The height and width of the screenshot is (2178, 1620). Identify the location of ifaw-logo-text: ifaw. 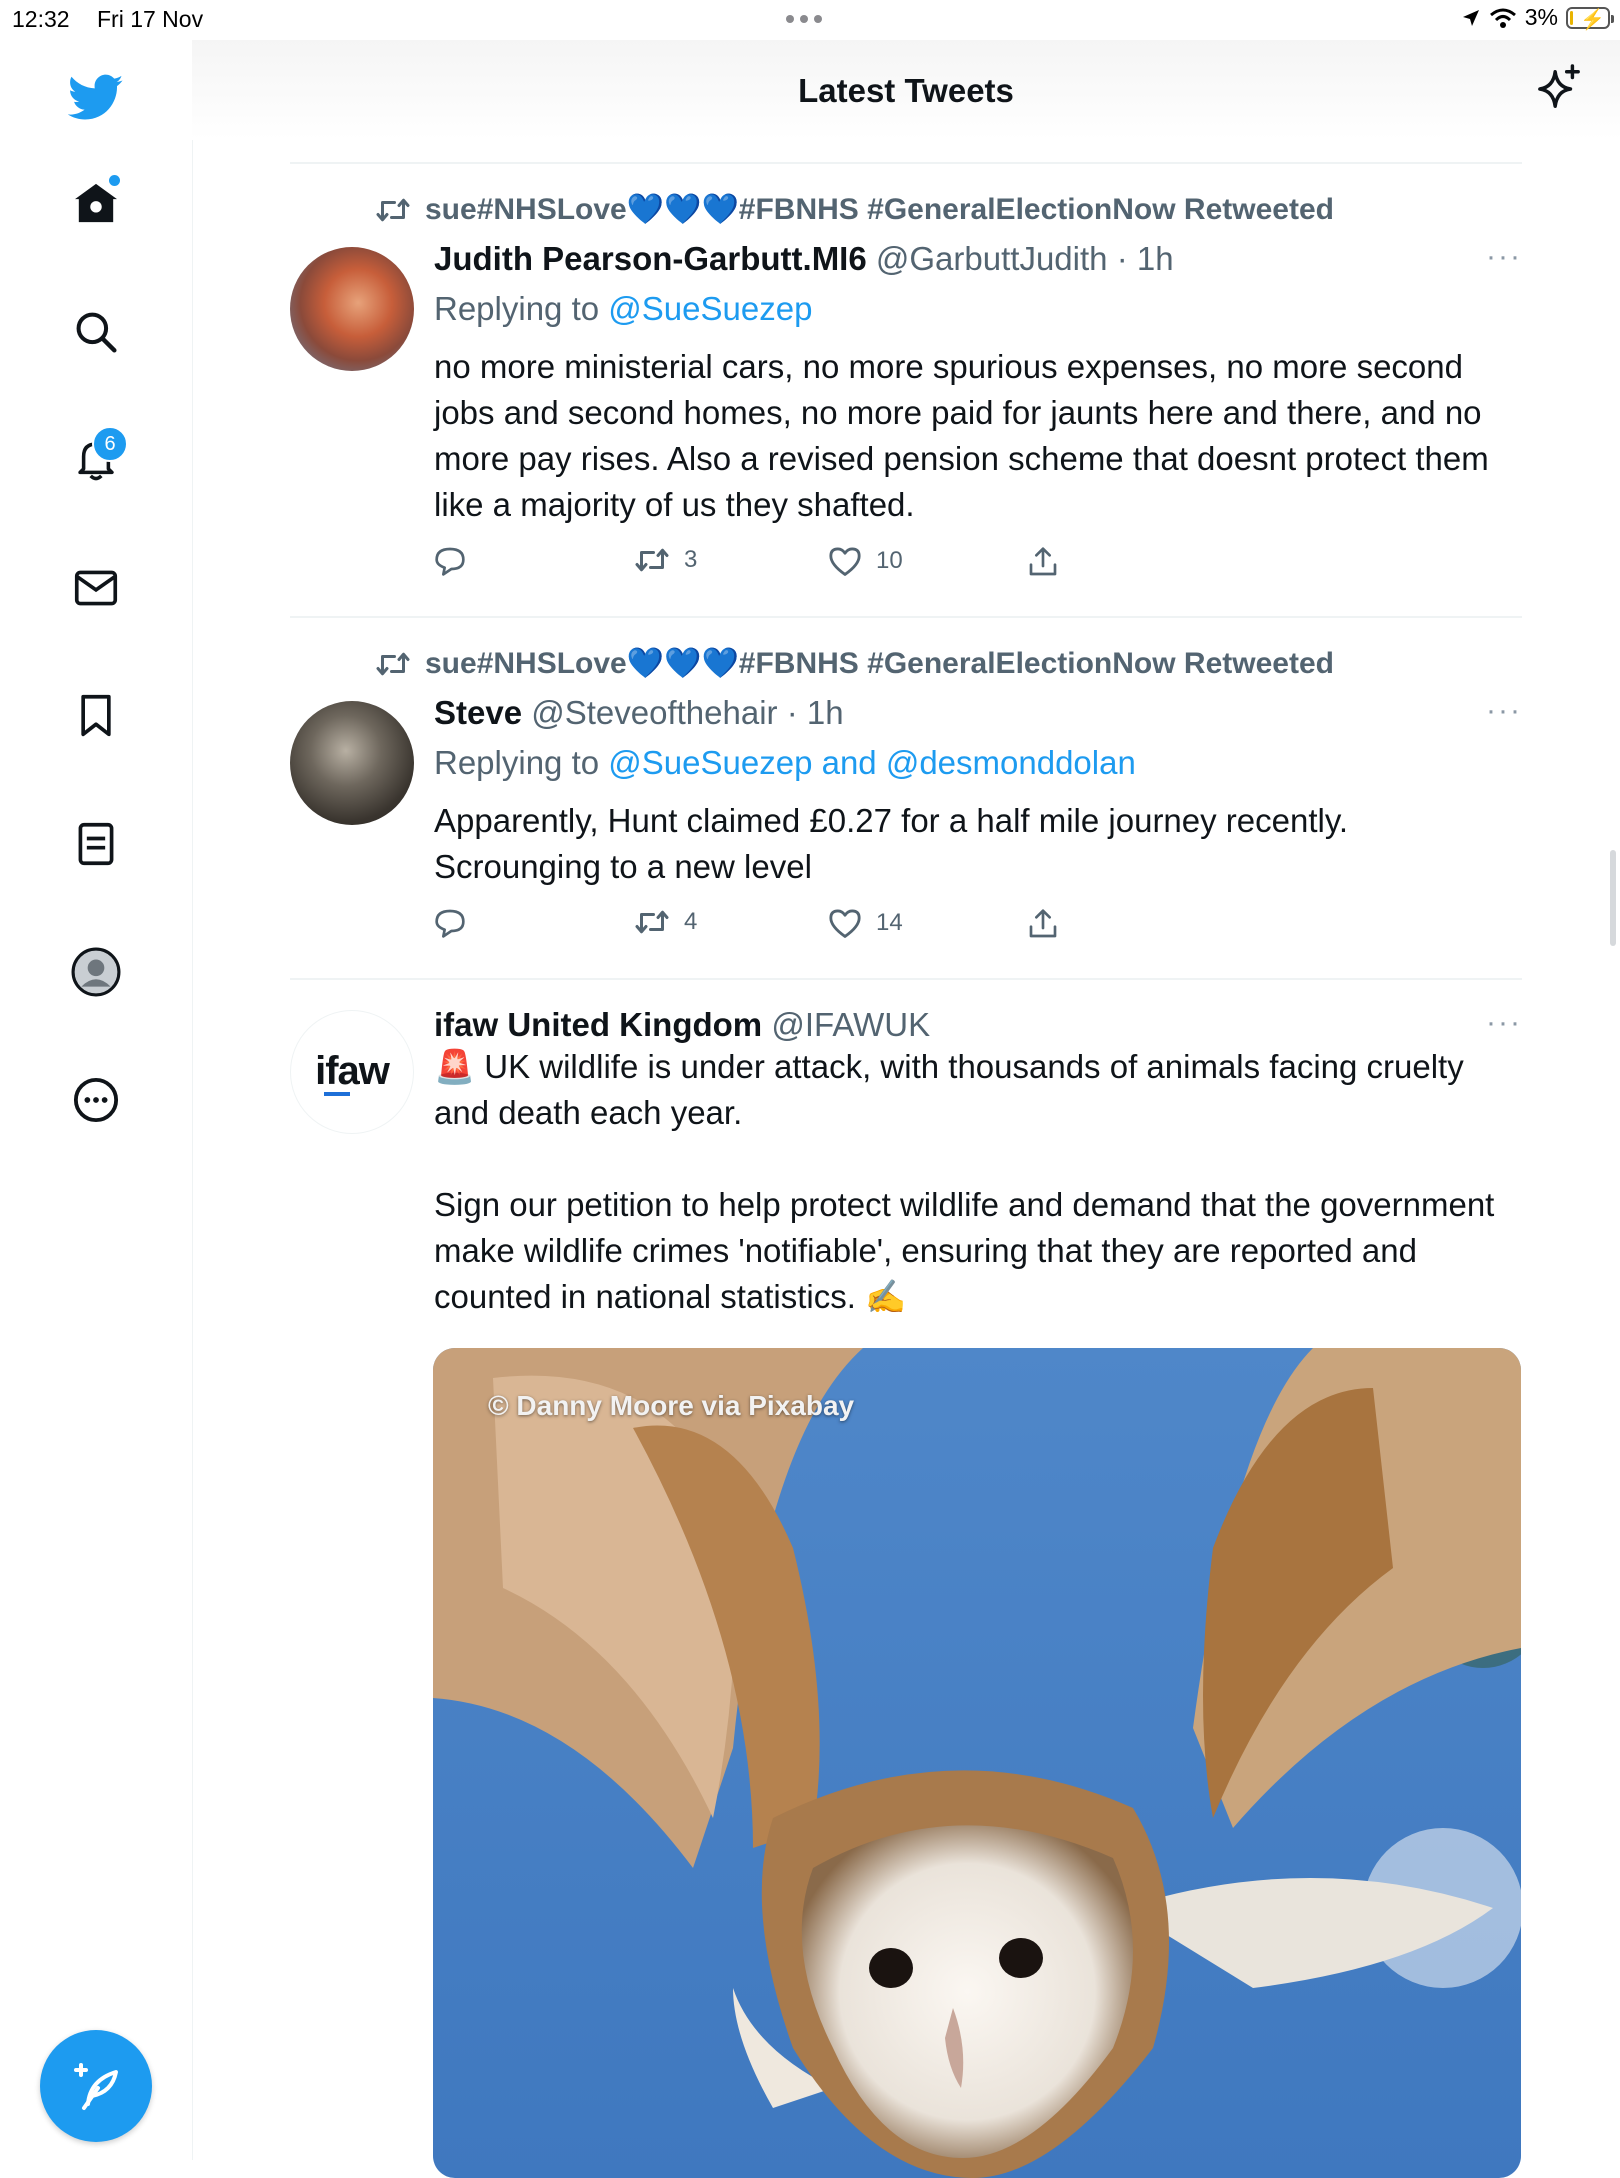
(352, 1070).